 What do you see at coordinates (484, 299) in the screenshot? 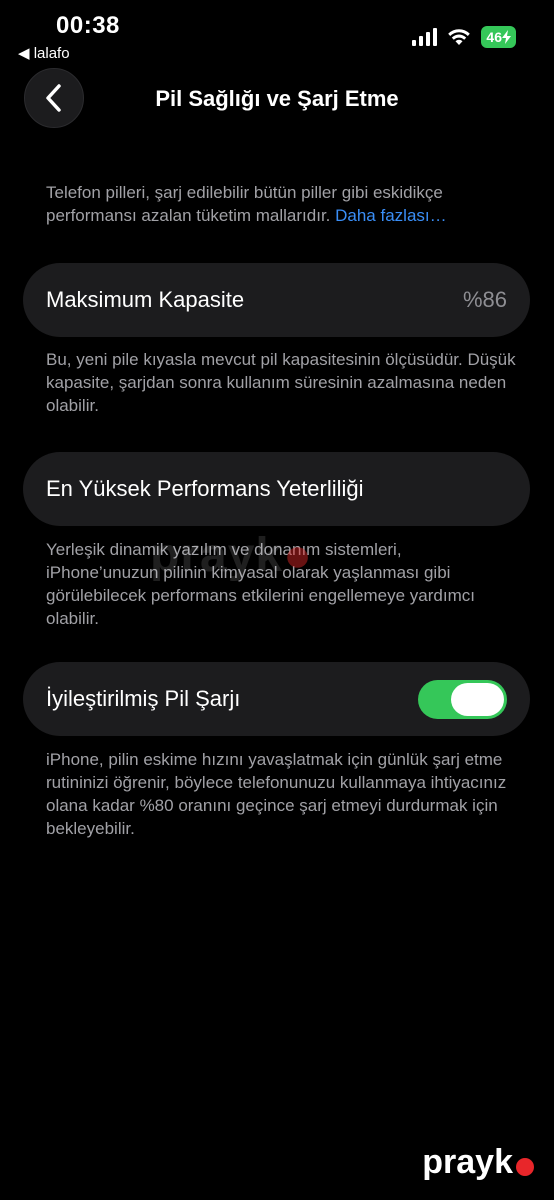
I see `max-capacity-value: %86` at bounding box center [484, 299].